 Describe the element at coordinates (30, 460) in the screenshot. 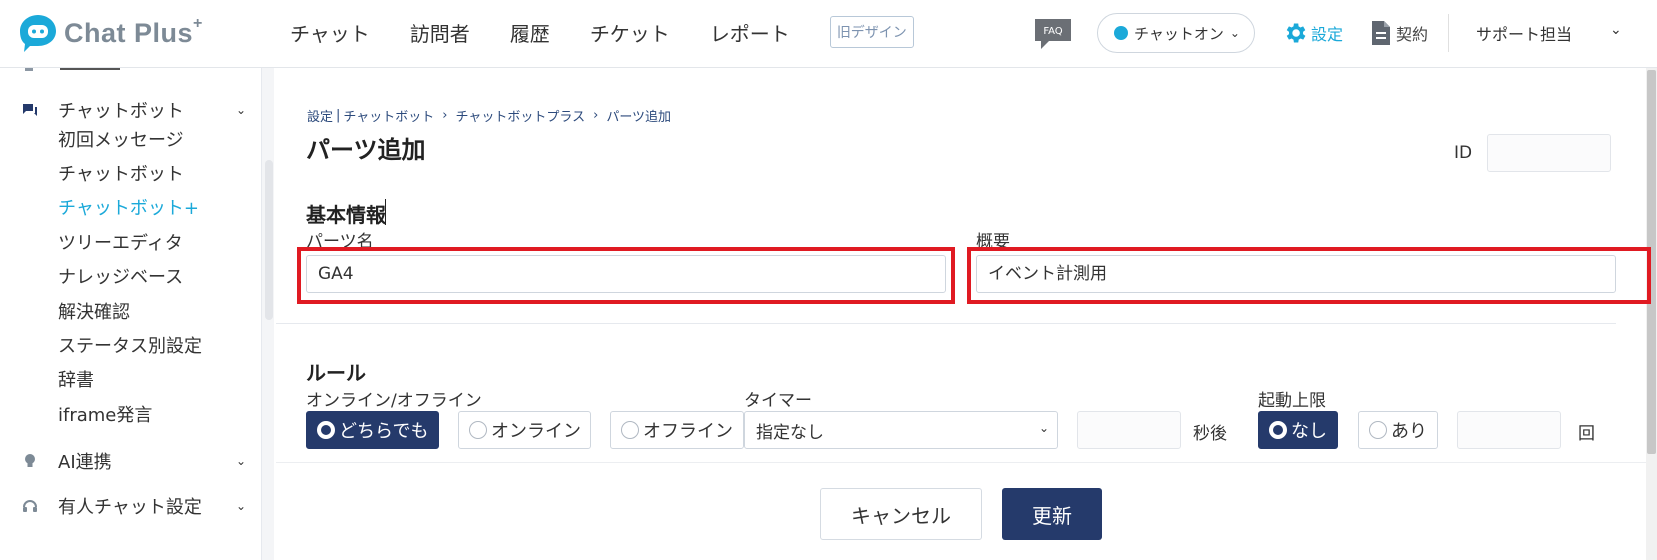

I see `lightbulb-icon` at that location.